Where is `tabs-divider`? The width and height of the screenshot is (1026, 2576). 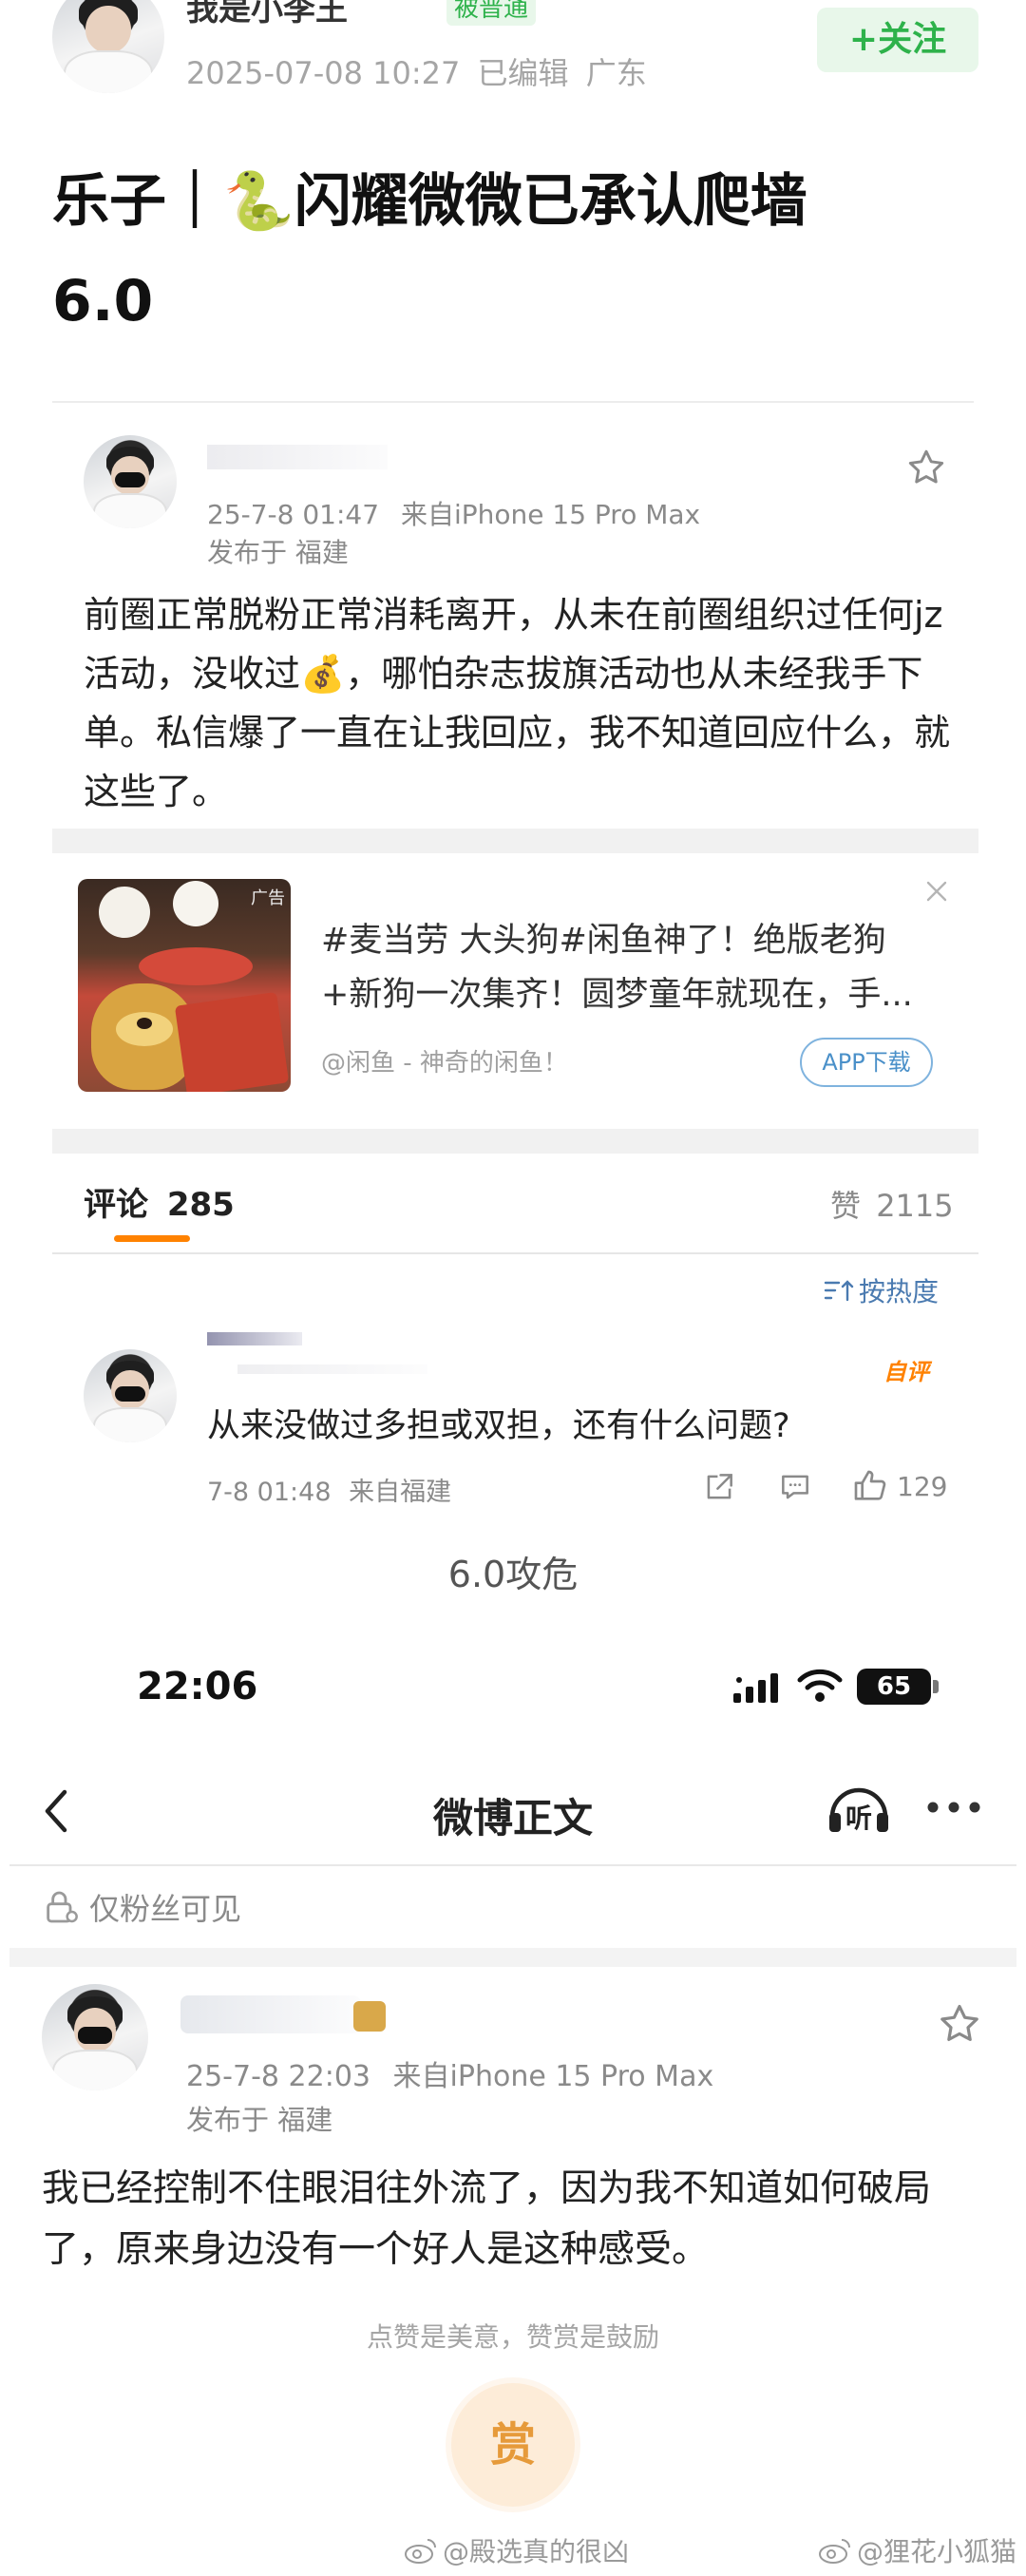
tabs-divider is located at coordinates (515, 1253).